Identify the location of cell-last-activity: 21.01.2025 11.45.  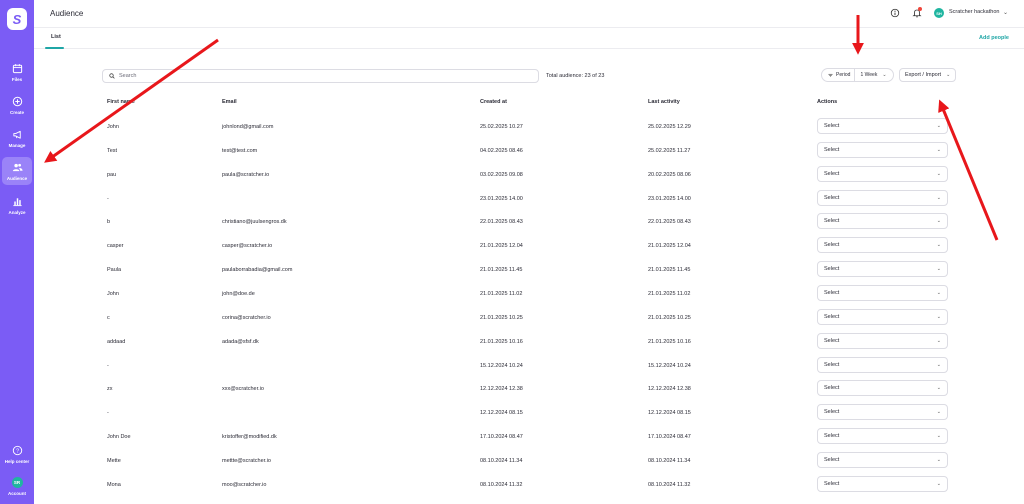
(669, 270).